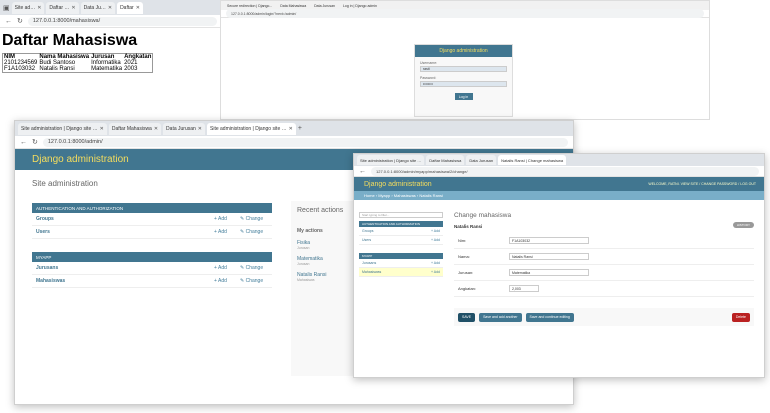 This screenshot has width=770, height=413. Describe the element at coordinates (6, 8) in the screenshot. I see `app-icon: ▣` at that location.